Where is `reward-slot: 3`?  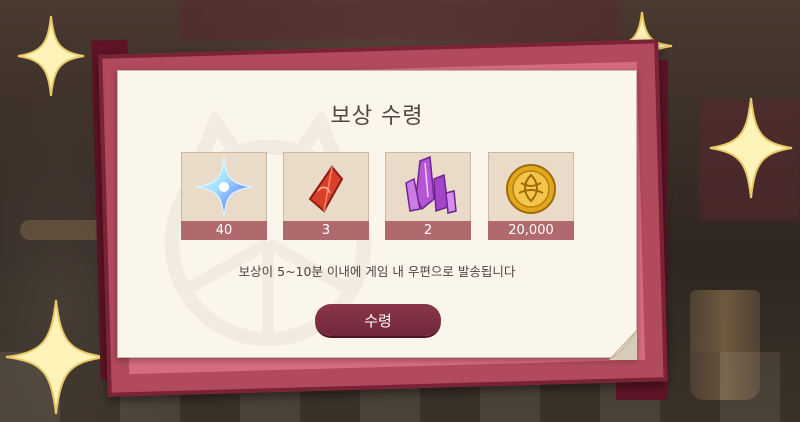 reward-slot: 3 is located at coordinates (326, 196).